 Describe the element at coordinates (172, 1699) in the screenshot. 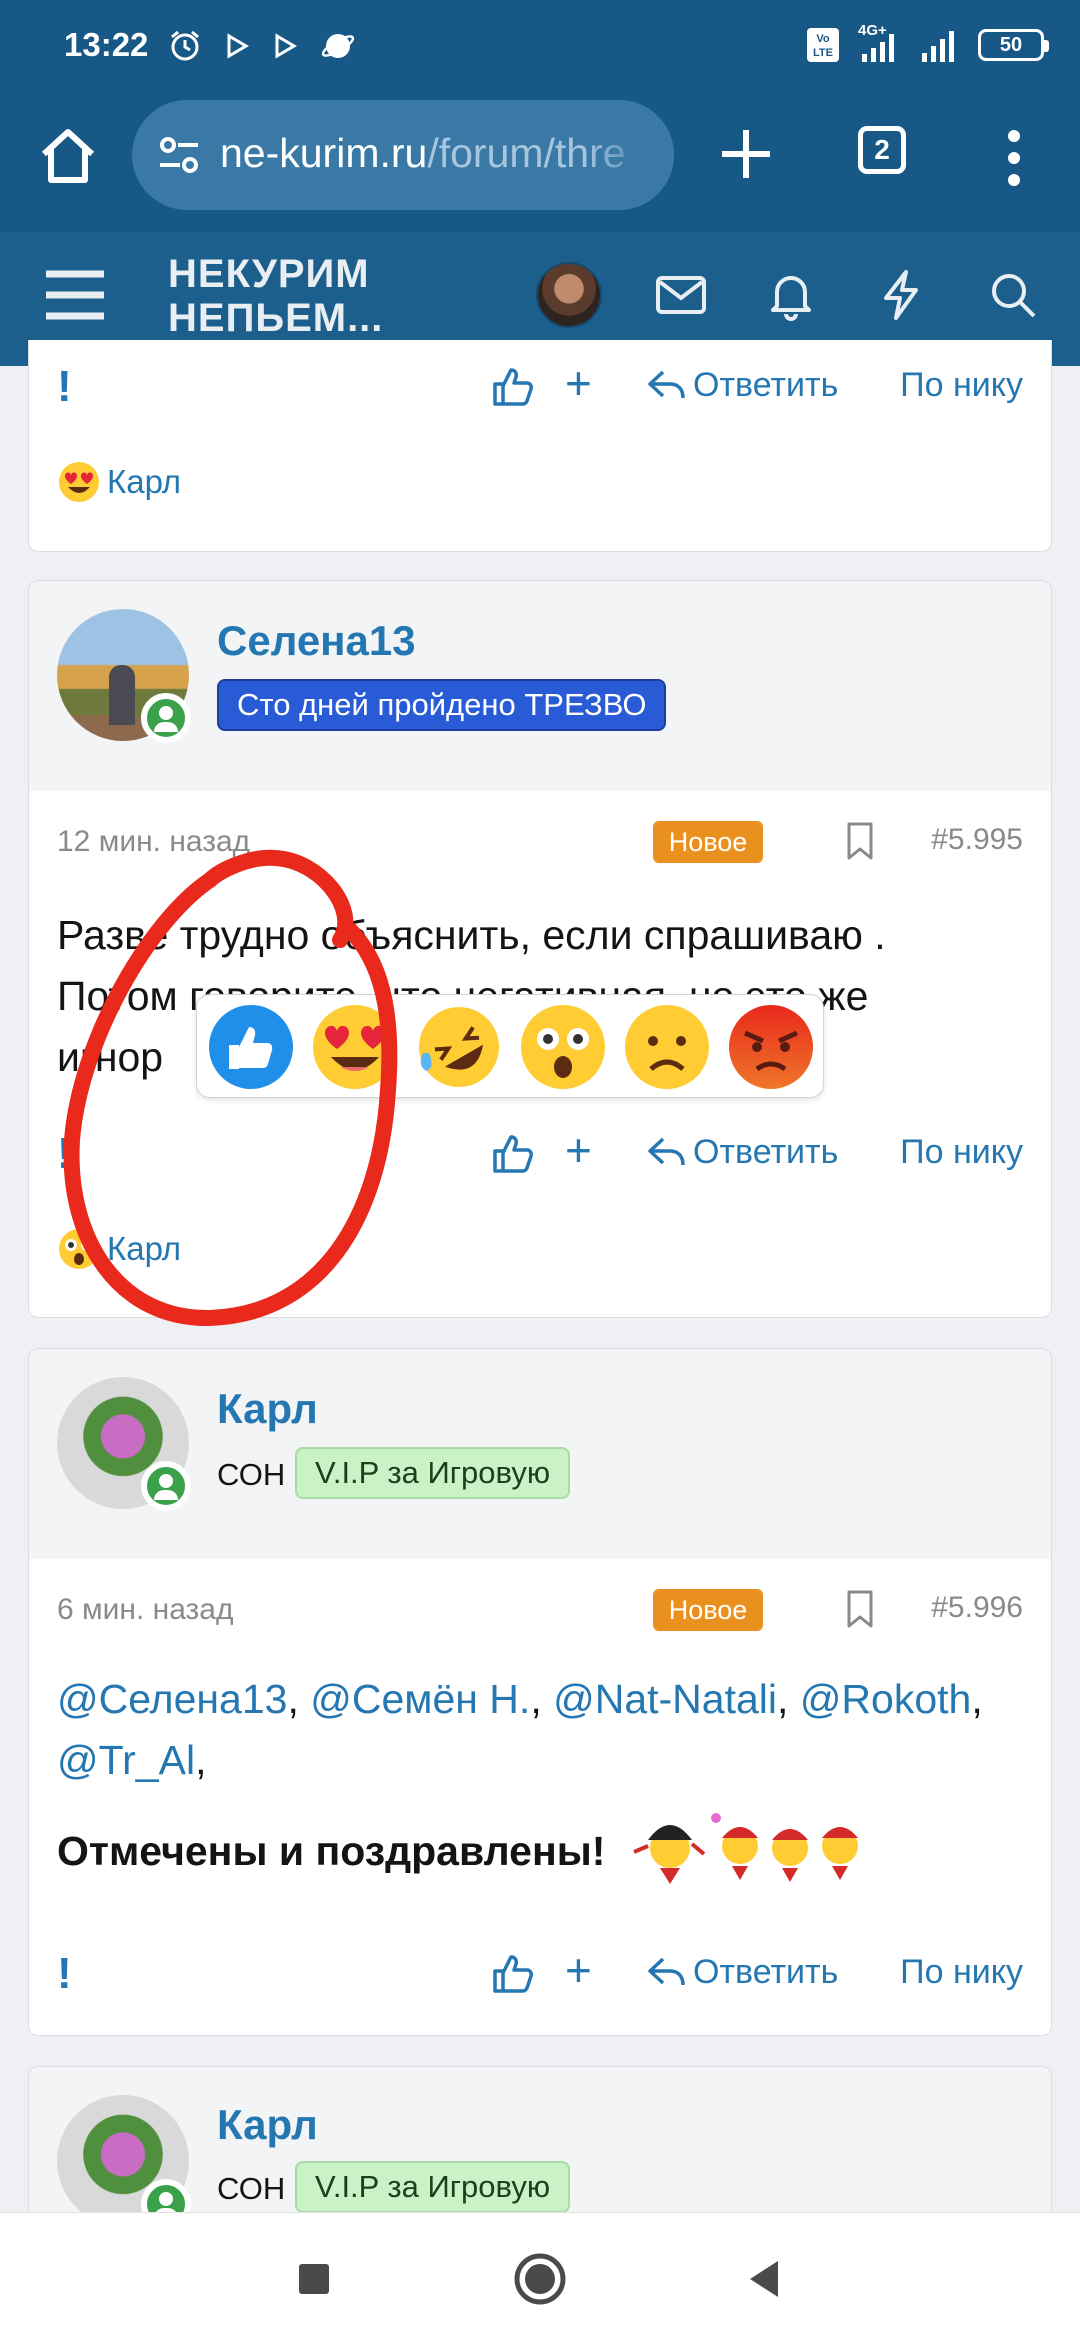

I see `mention-link: @Селена13` at that location.